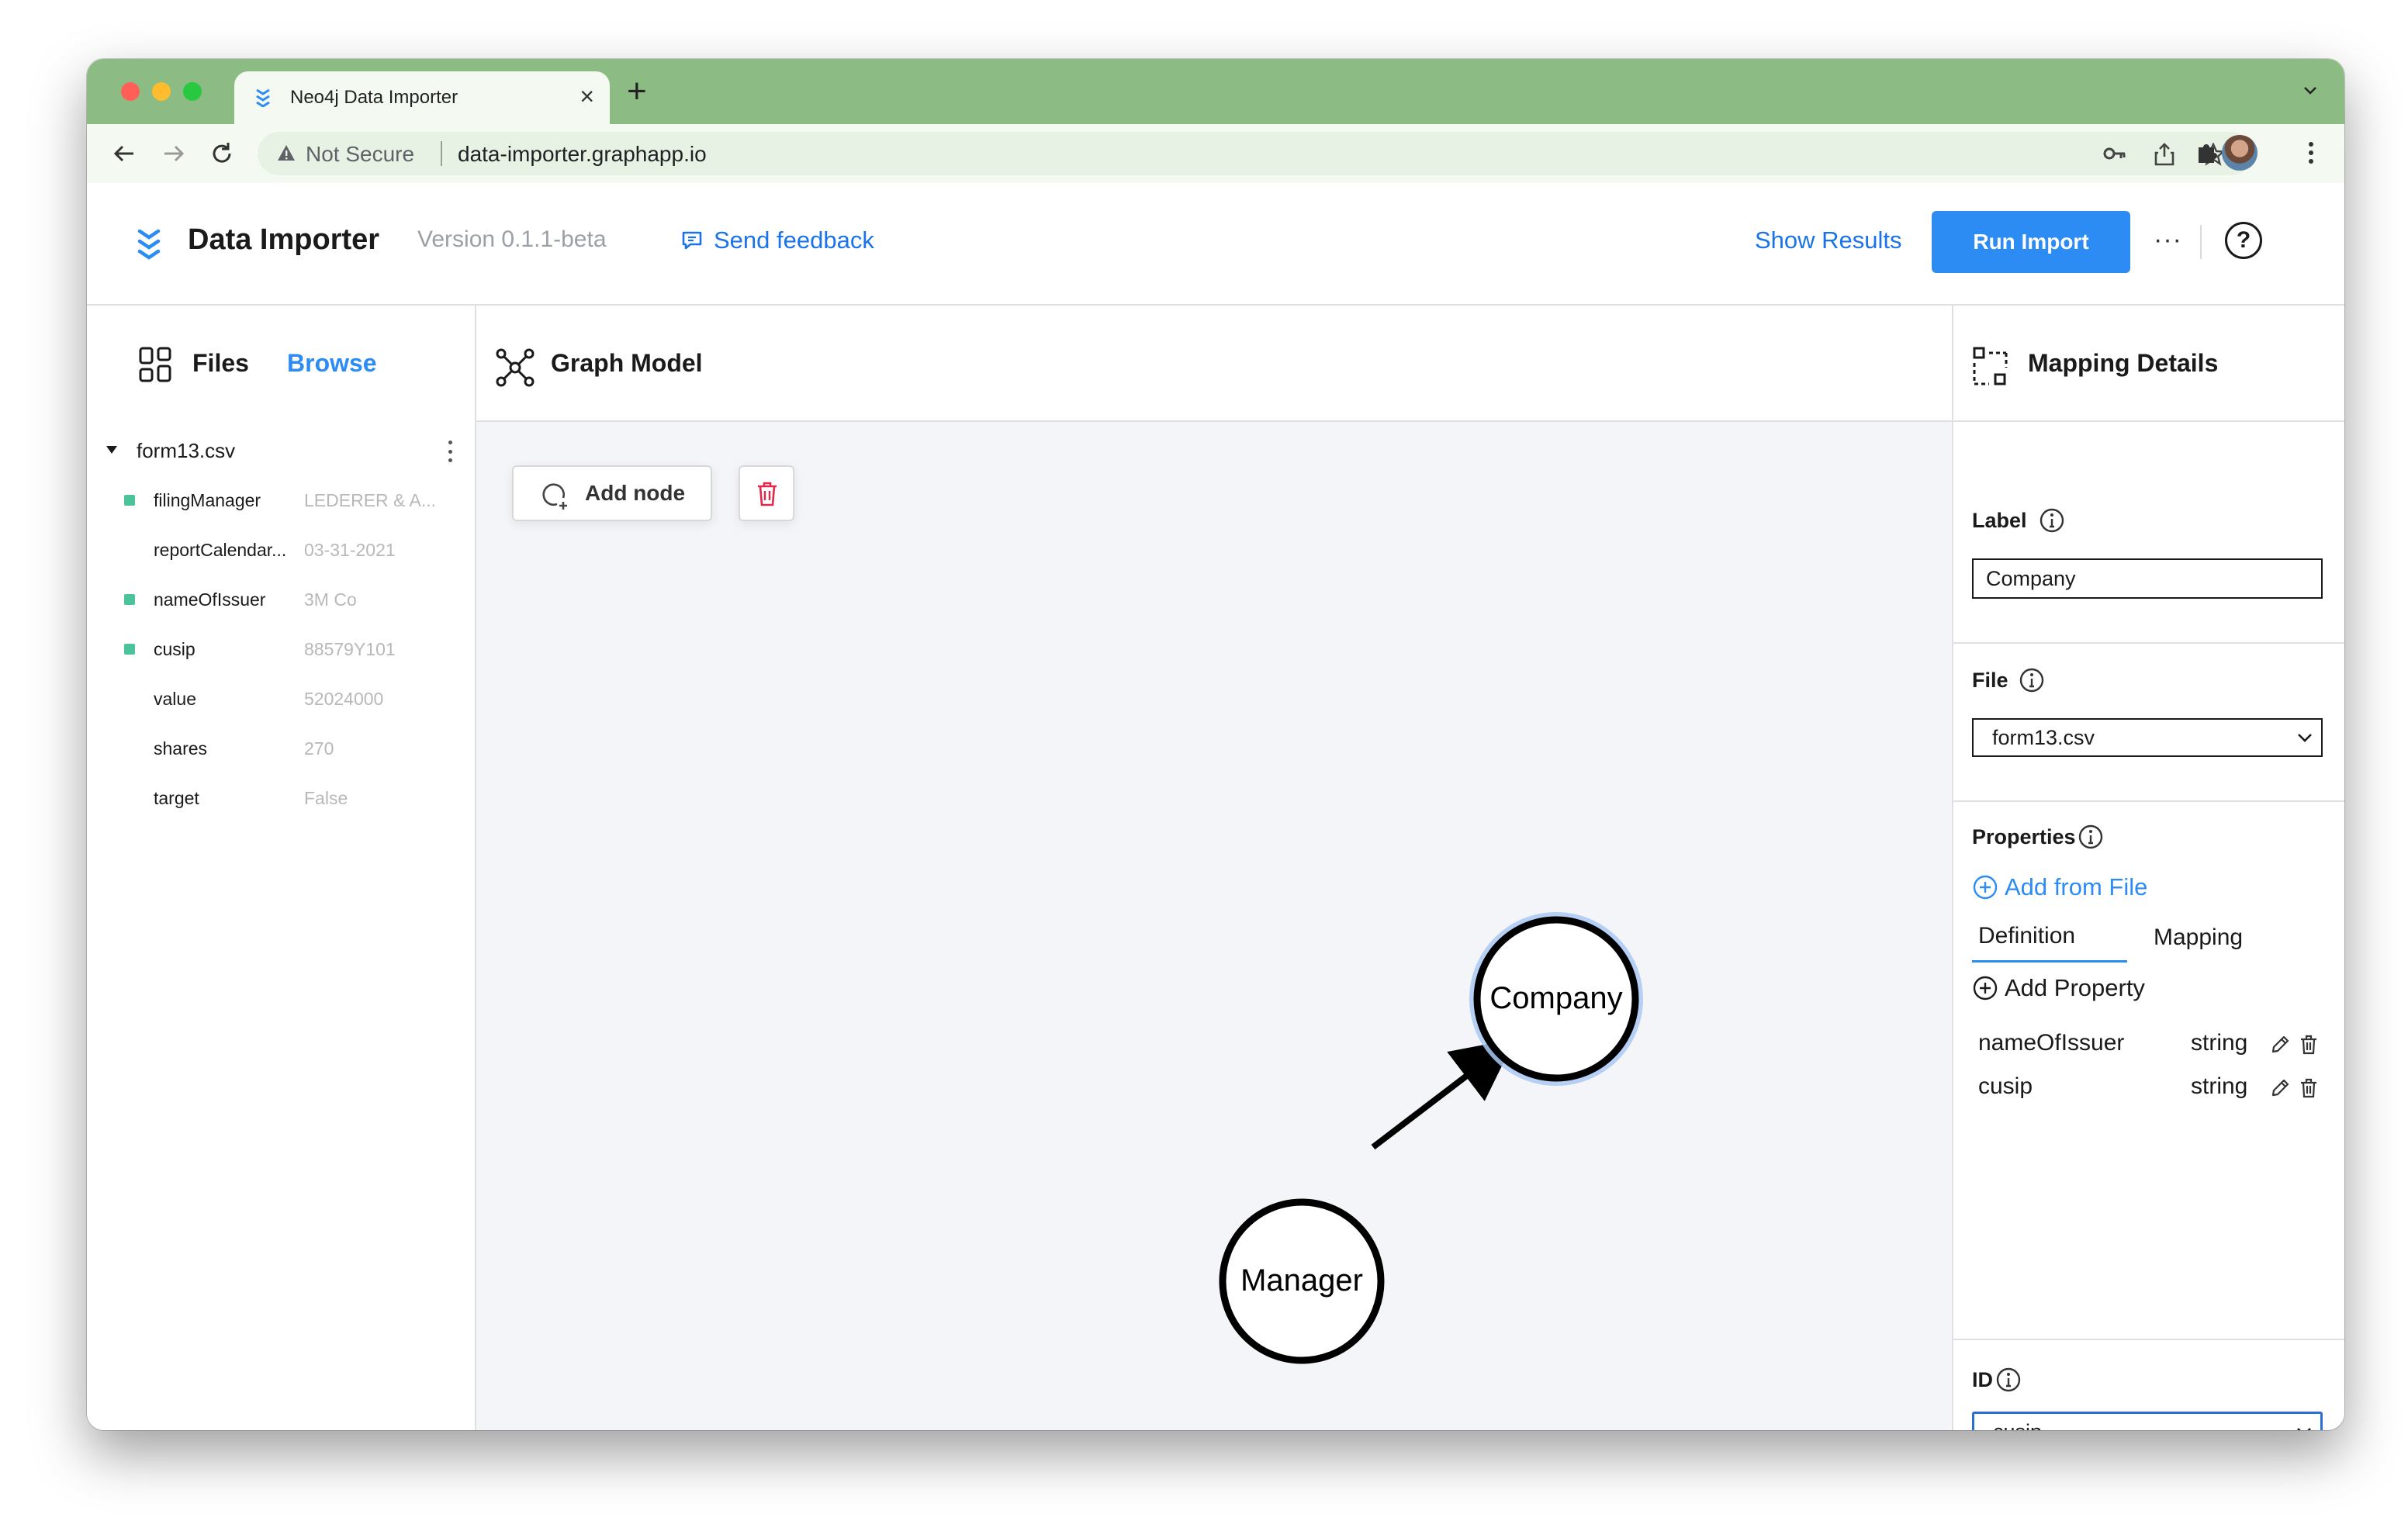 Image resolution: width=2408 pixels, height=1531 pixels. I want to click on app-title: Data Importer, so click(284, 239).